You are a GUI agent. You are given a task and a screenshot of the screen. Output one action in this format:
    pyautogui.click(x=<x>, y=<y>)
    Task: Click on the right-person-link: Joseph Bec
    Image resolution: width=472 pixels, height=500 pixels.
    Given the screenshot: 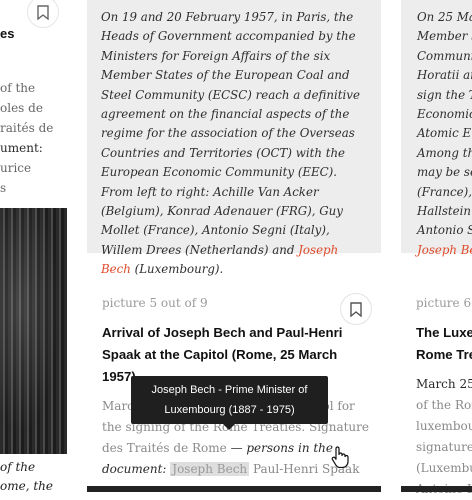 What is the action you would take?
    pyautogui.click(x=444, y=250)
    